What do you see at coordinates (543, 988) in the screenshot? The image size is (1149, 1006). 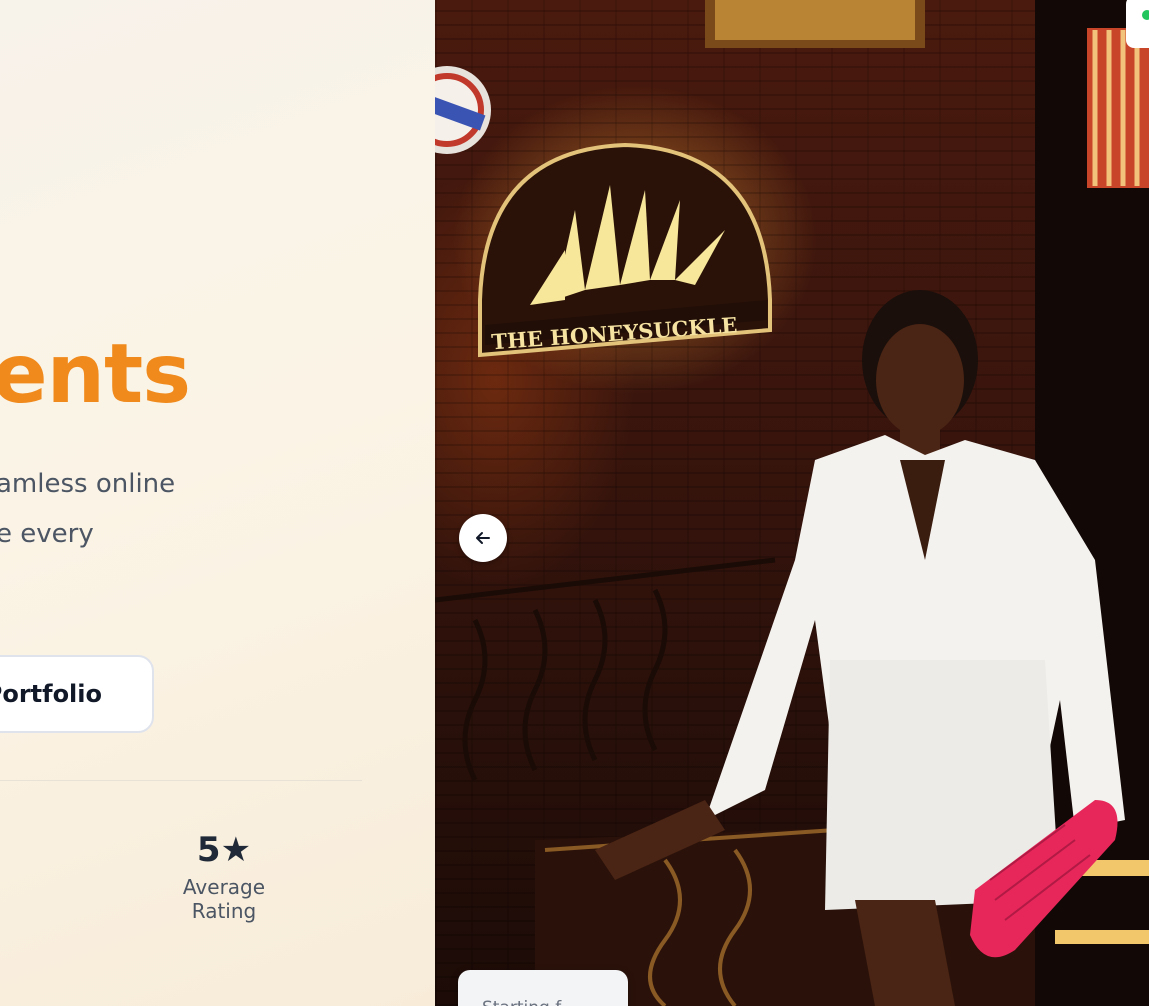 I see `pricing-card: Starting f` at bounding box center [543, 988].